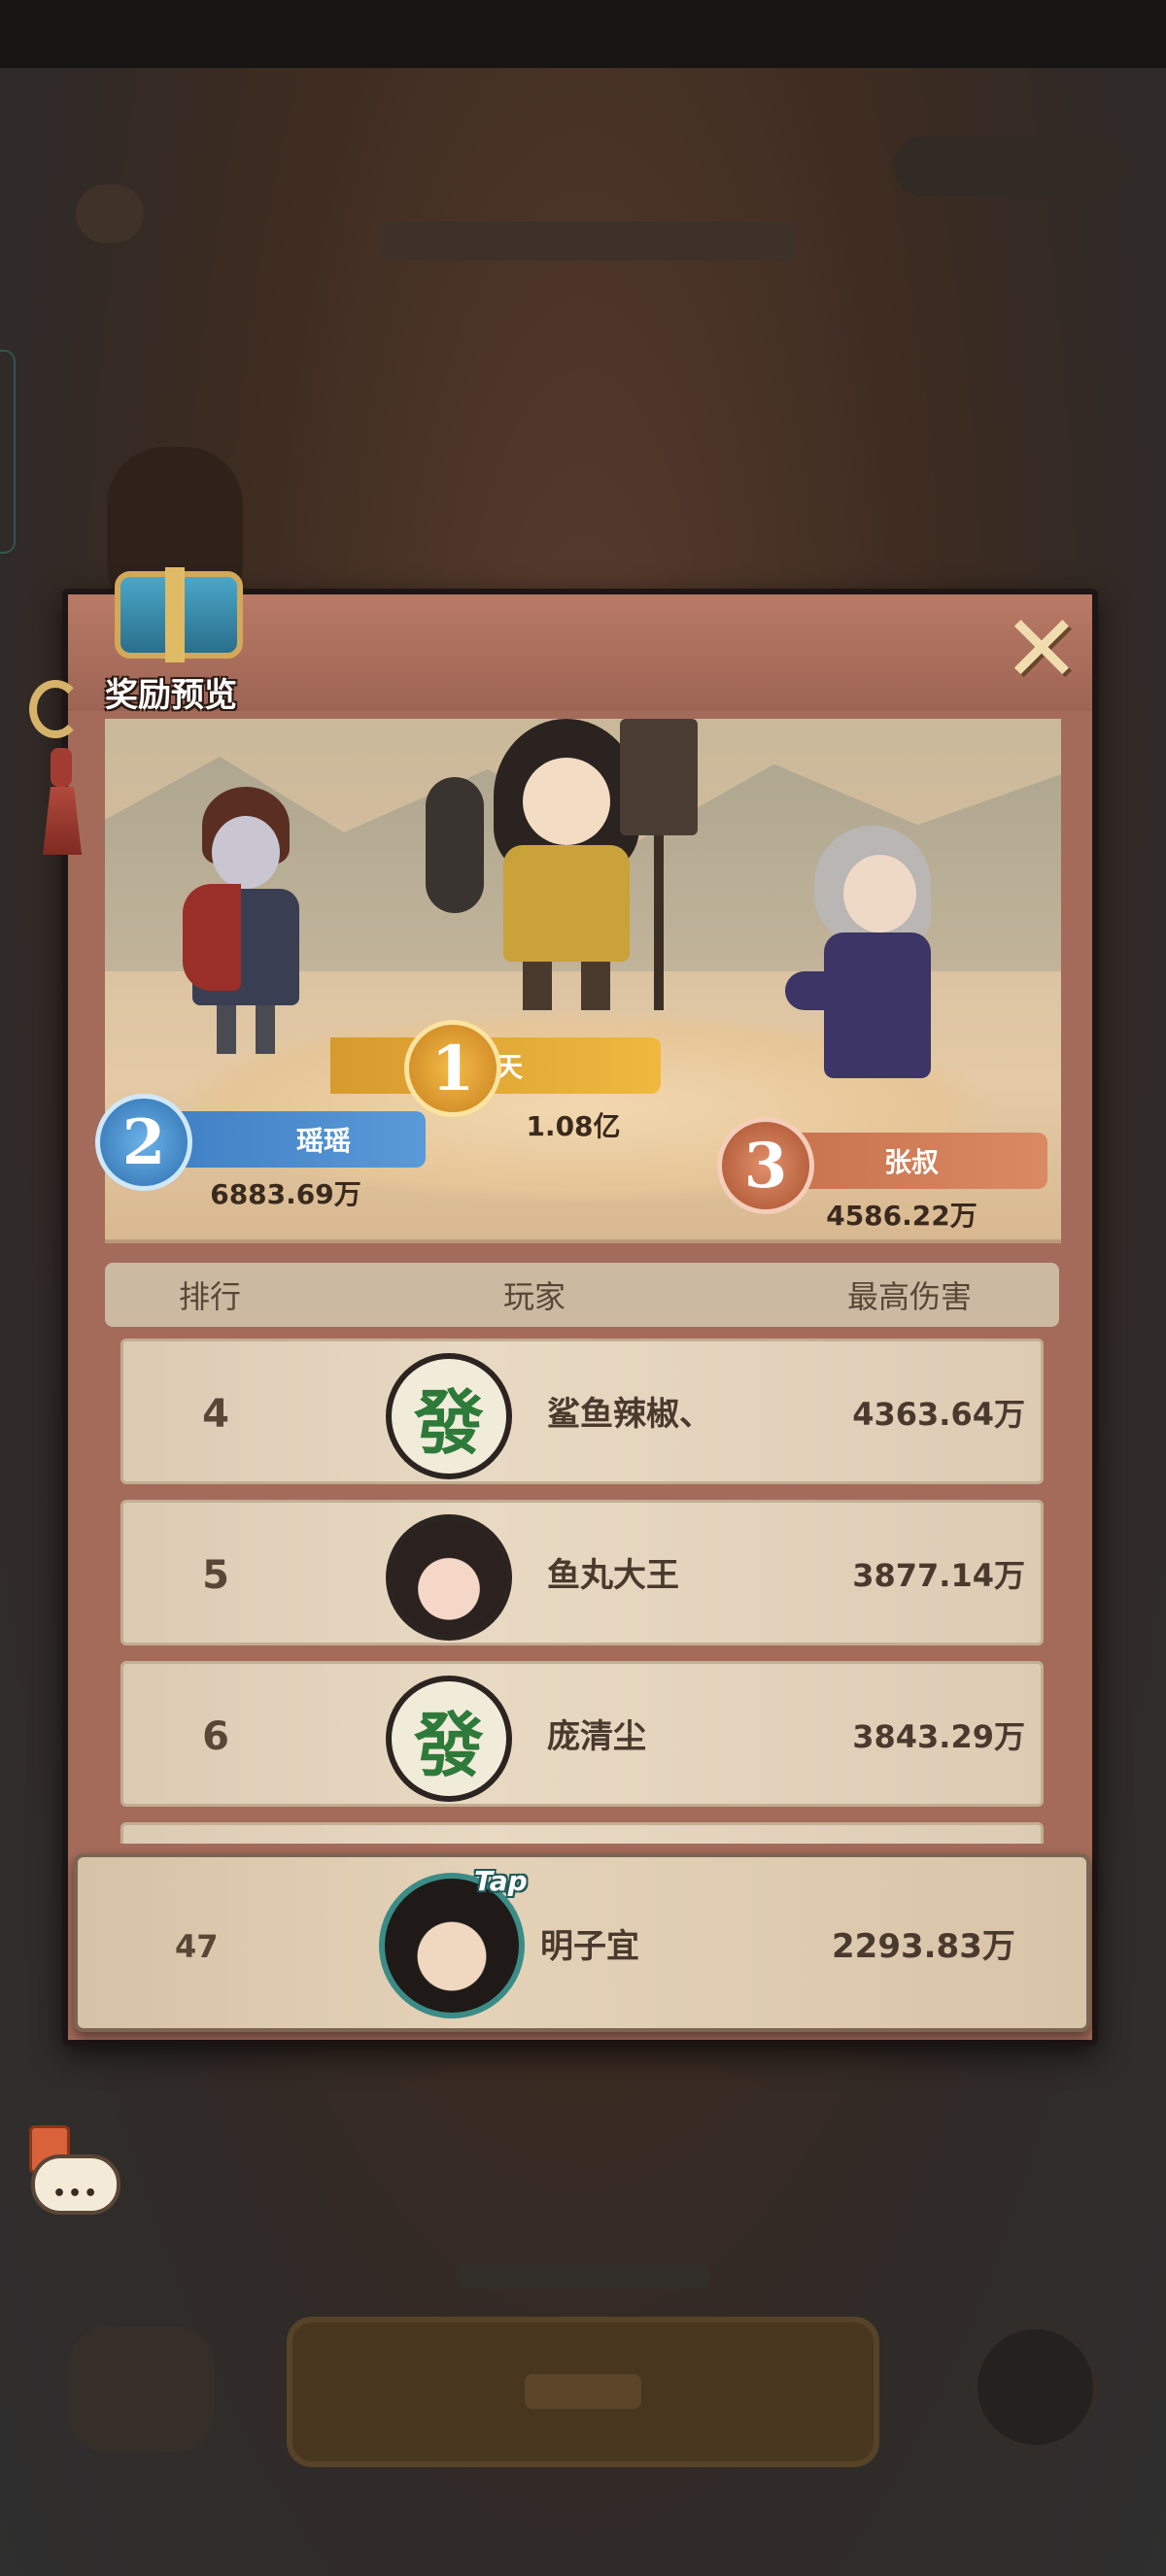  What do you see at coordinates (323, 1141) in the screenshot?
I see `podium-name-2: 瑶瑶` at bounding box center [323, 1141].